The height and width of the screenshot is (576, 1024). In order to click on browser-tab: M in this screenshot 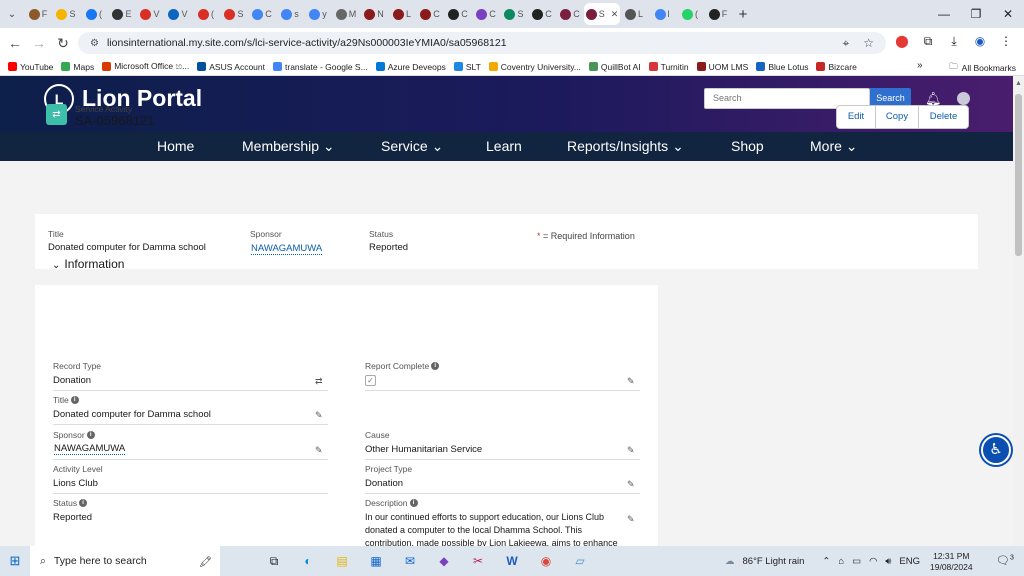, I will do `click(346, 14)`.